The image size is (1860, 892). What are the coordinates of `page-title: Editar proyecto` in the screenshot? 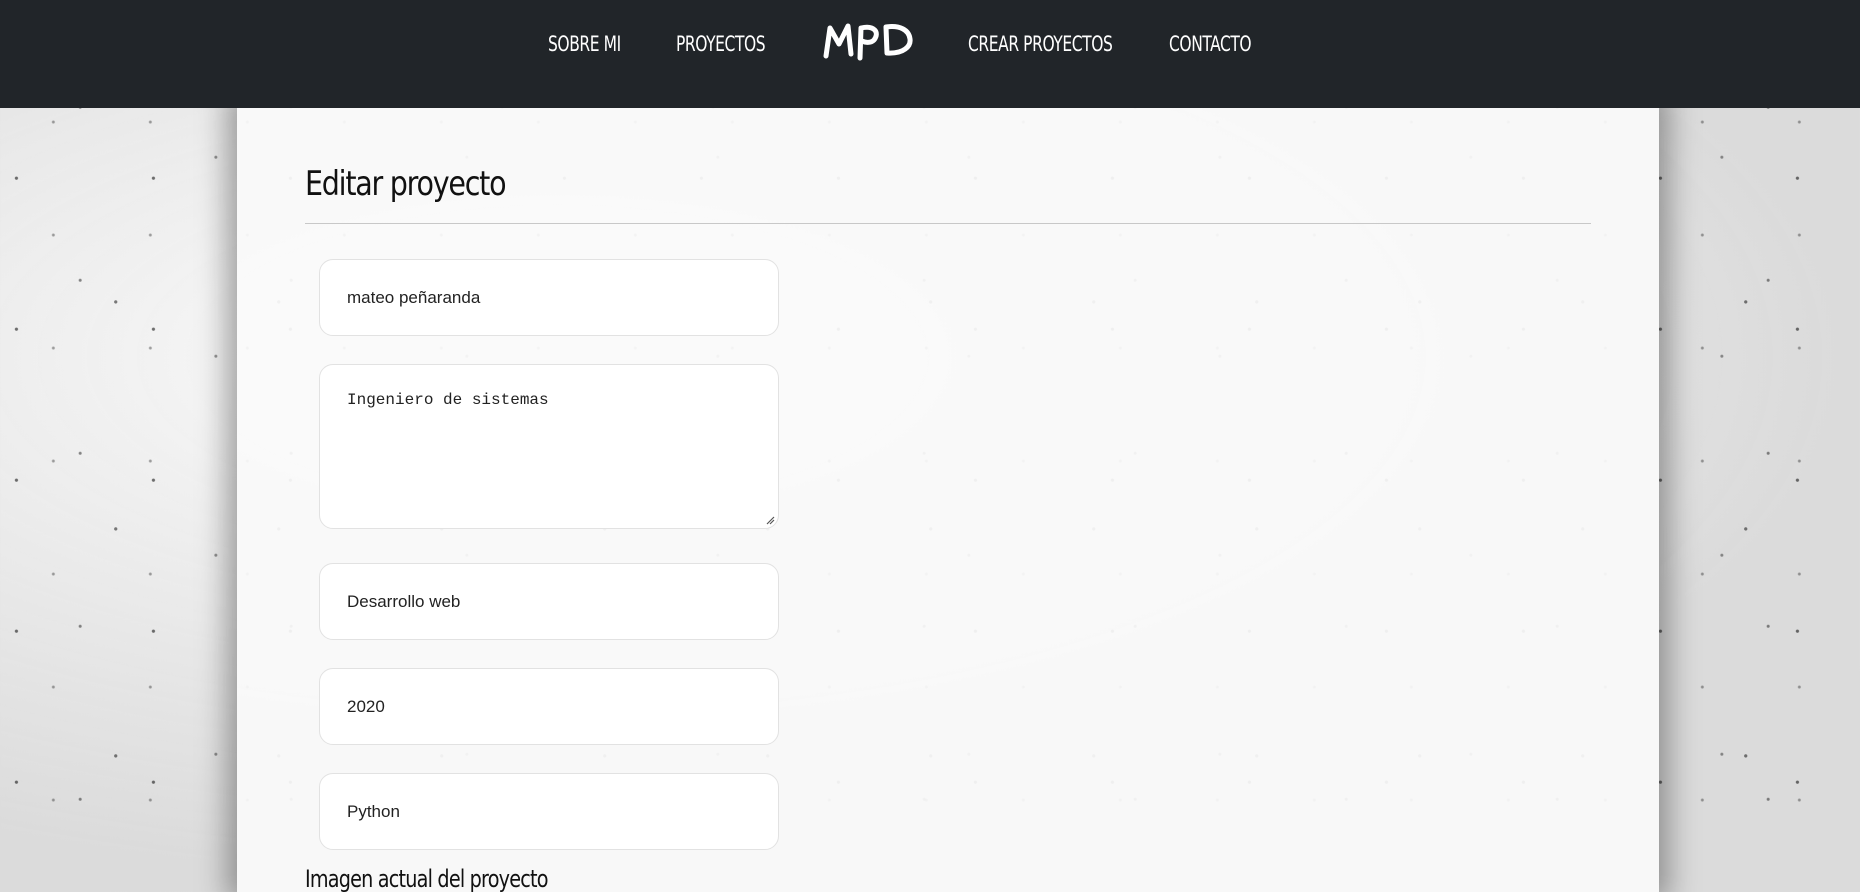 It's located at (406, 184).